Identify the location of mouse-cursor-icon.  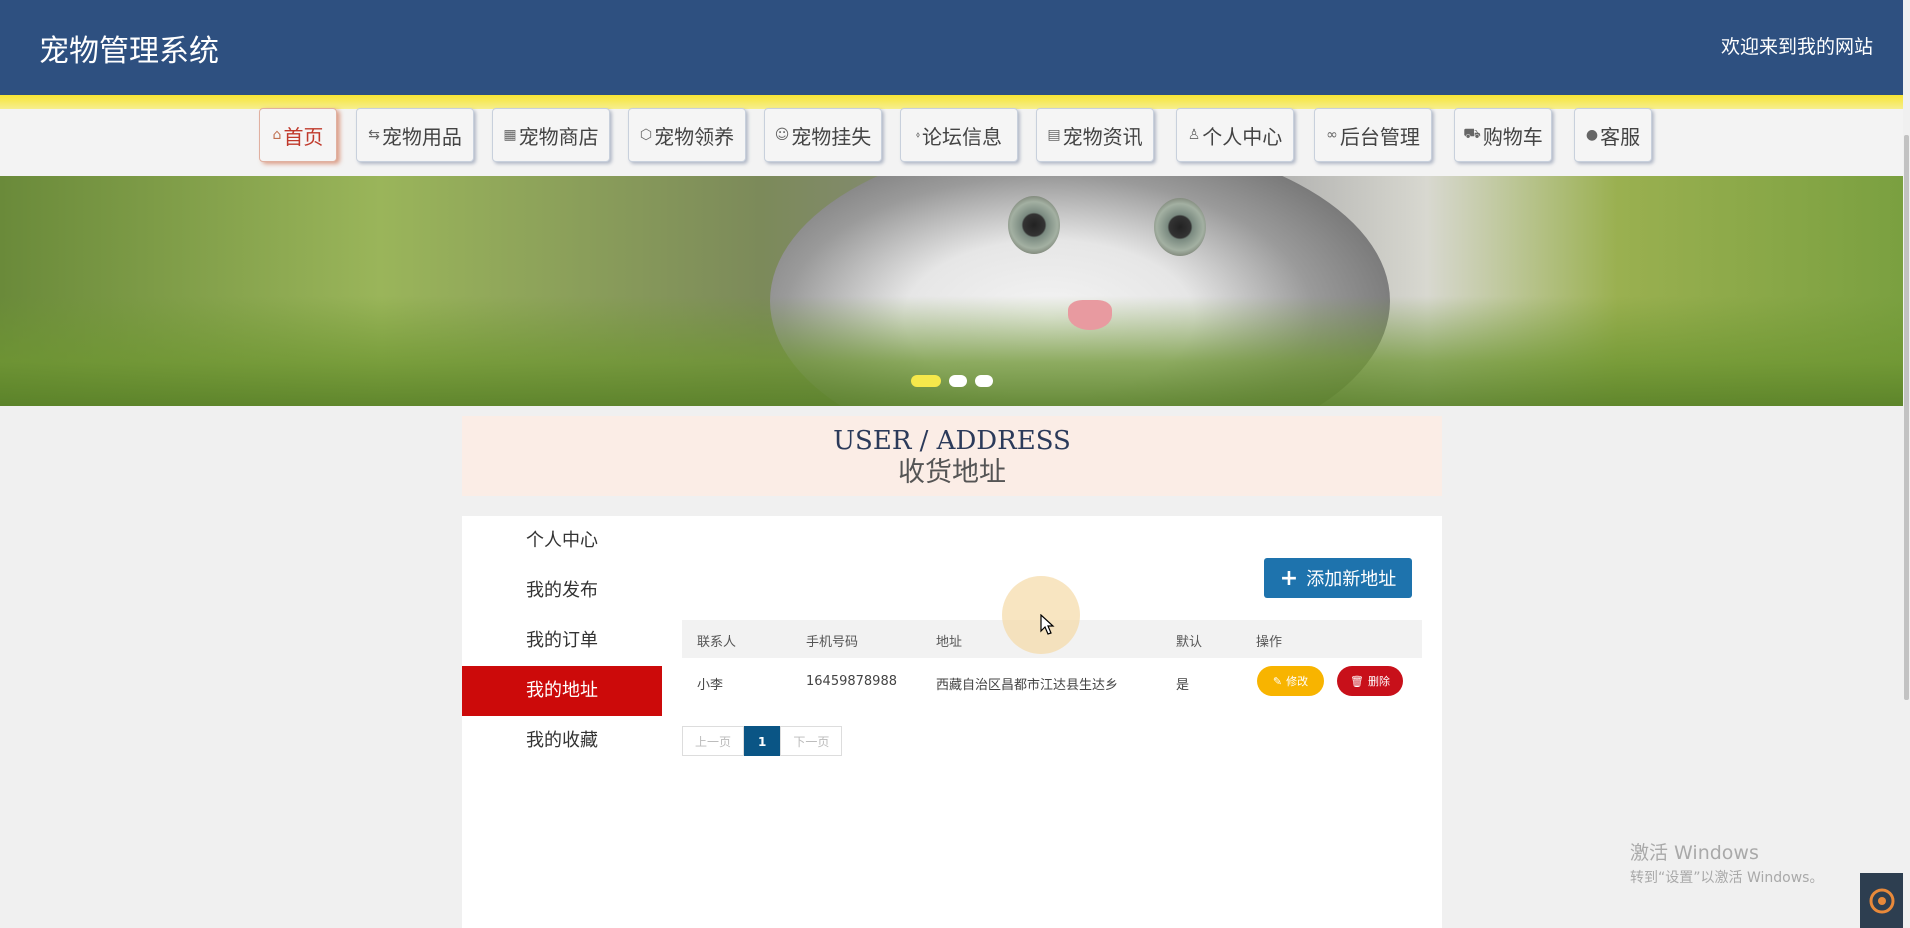
(1047, 624).